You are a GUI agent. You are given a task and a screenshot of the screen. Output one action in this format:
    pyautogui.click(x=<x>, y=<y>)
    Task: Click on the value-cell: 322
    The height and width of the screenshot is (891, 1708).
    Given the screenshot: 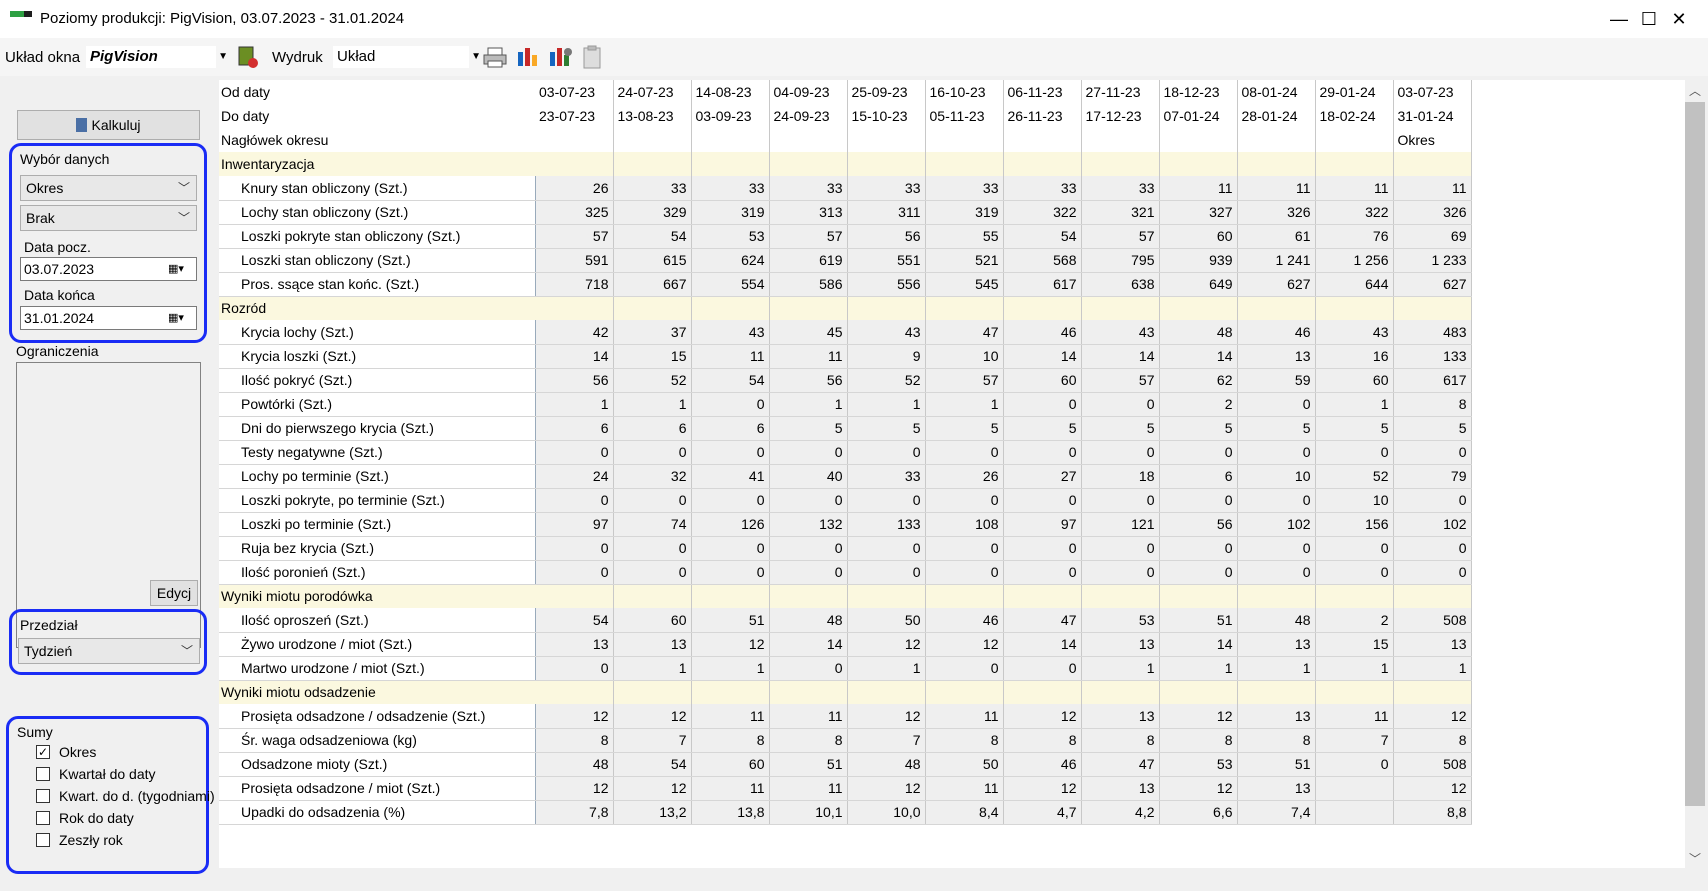 What is the action you would take?
    pyautogui.click(x=1354, y=212)
    